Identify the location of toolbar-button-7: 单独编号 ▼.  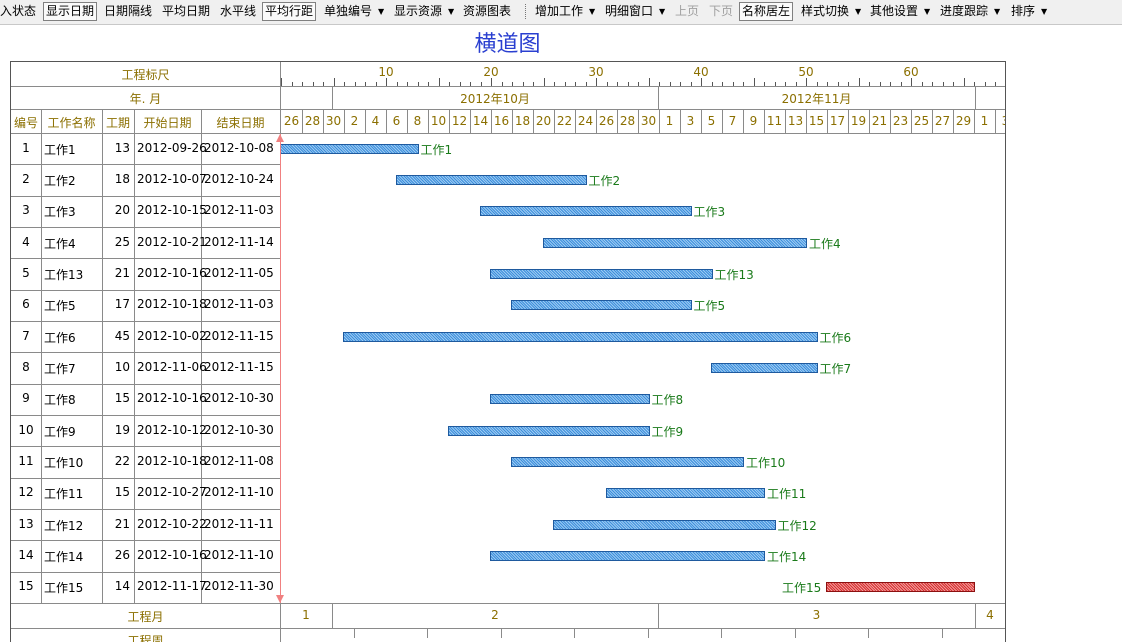
(354, 11).